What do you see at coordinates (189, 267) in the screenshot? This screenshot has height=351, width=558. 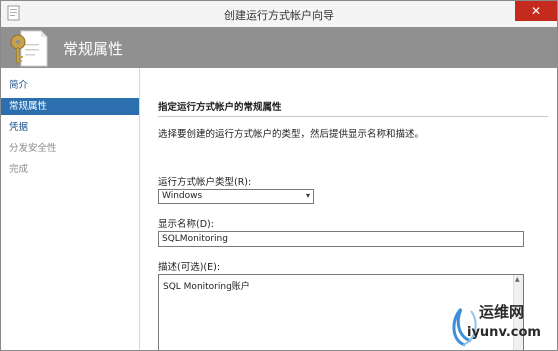 I see `description-label: 描述(可选)(E):` at bounding box center [189, 267].